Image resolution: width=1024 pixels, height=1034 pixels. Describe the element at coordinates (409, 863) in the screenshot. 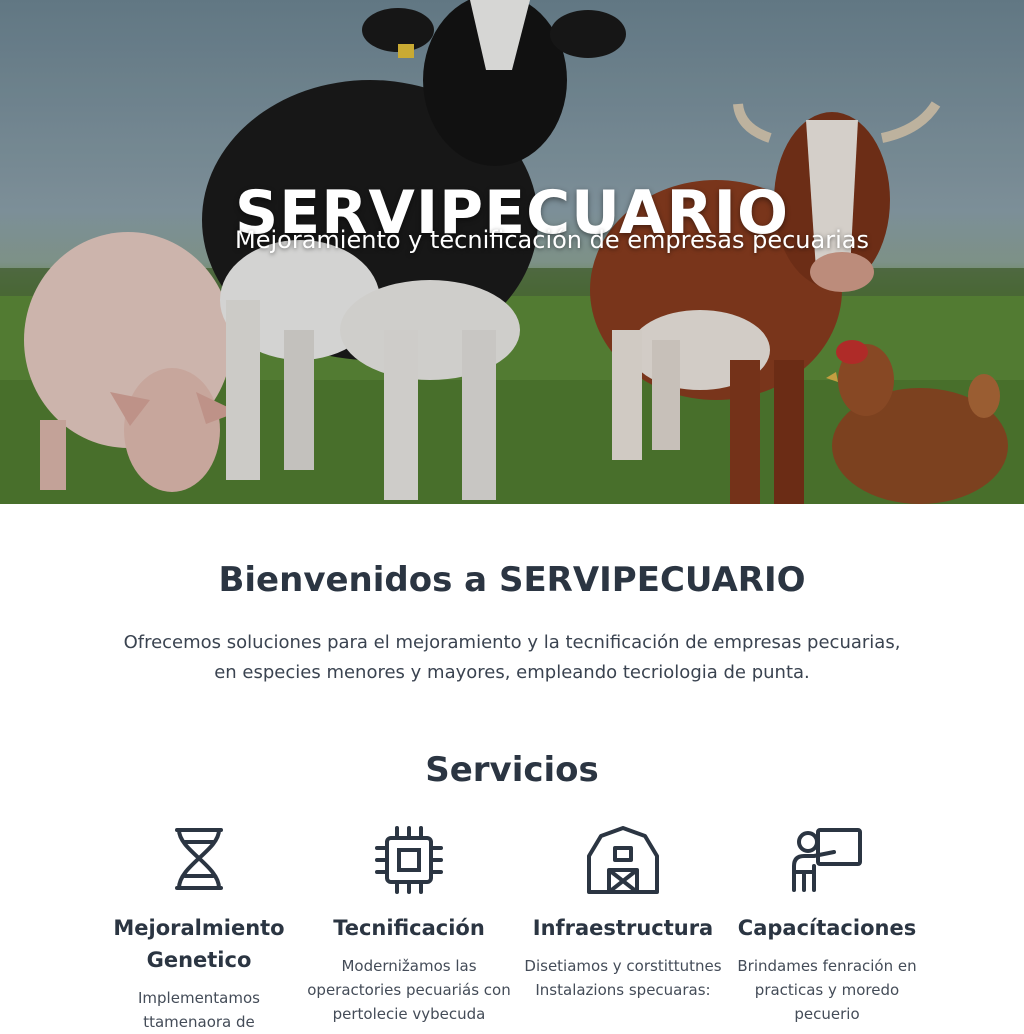

I see `chip-icon` at that location.